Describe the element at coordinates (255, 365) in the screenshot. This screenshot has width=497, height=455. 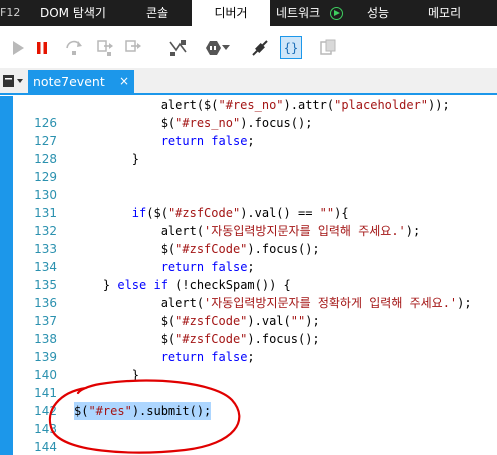
I see `code-line: 140 return false;` at that location.